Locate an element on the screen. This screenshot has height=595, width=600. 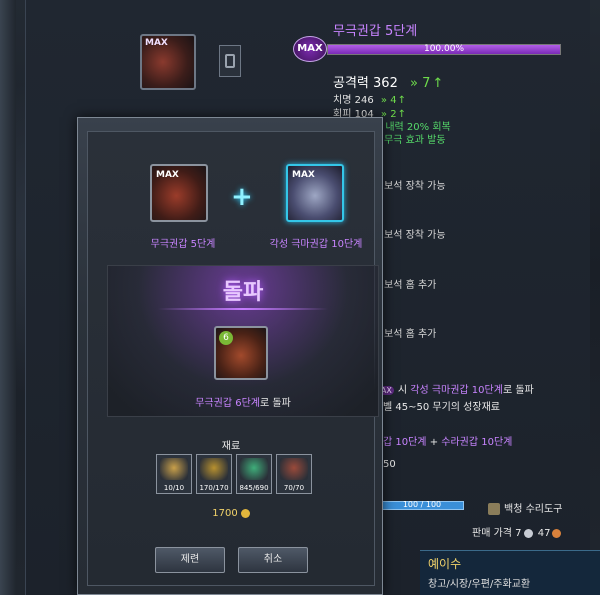
materials-title: 재료 is located at coordinates (231, 446).